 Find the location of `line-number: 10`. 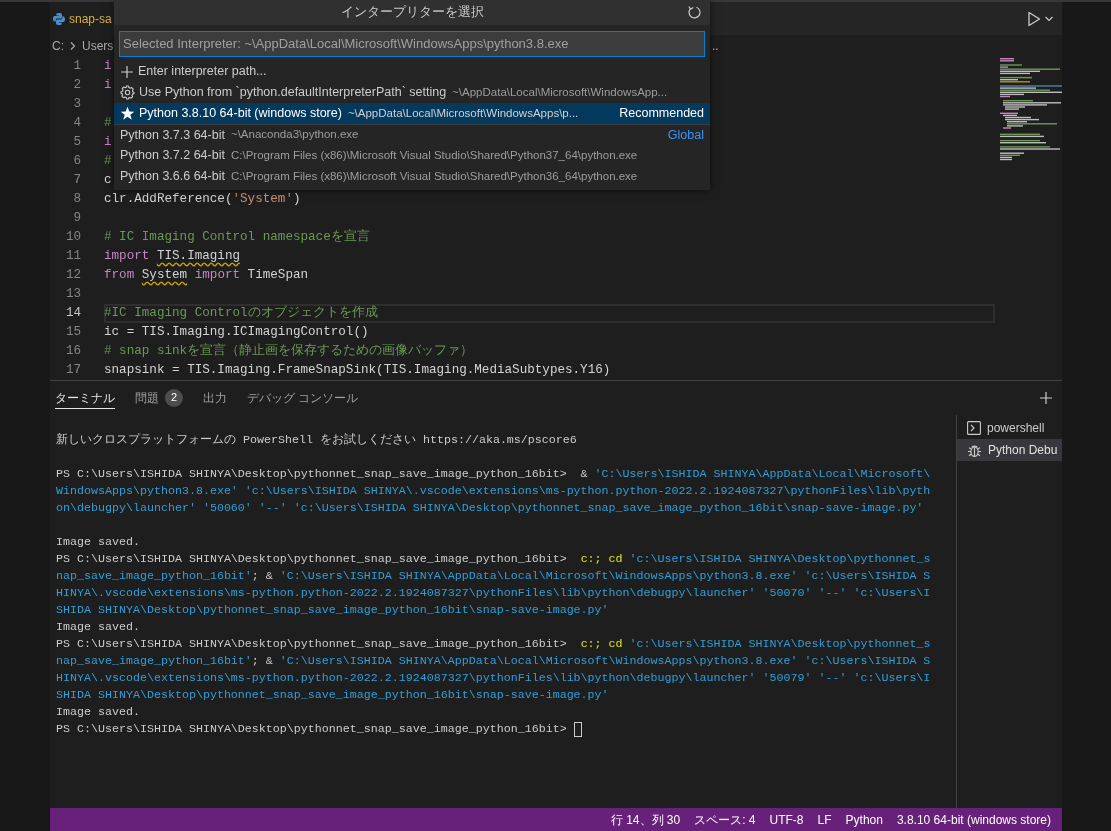

line-number: 10 is located at coordinates (72, 237).